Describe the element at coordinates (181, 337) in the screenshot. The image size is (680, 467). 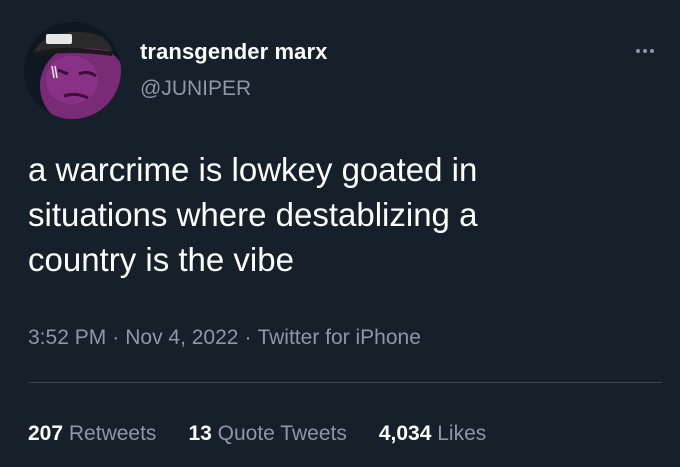
I see `tweet-date: Nov 4, 2022` at that location.